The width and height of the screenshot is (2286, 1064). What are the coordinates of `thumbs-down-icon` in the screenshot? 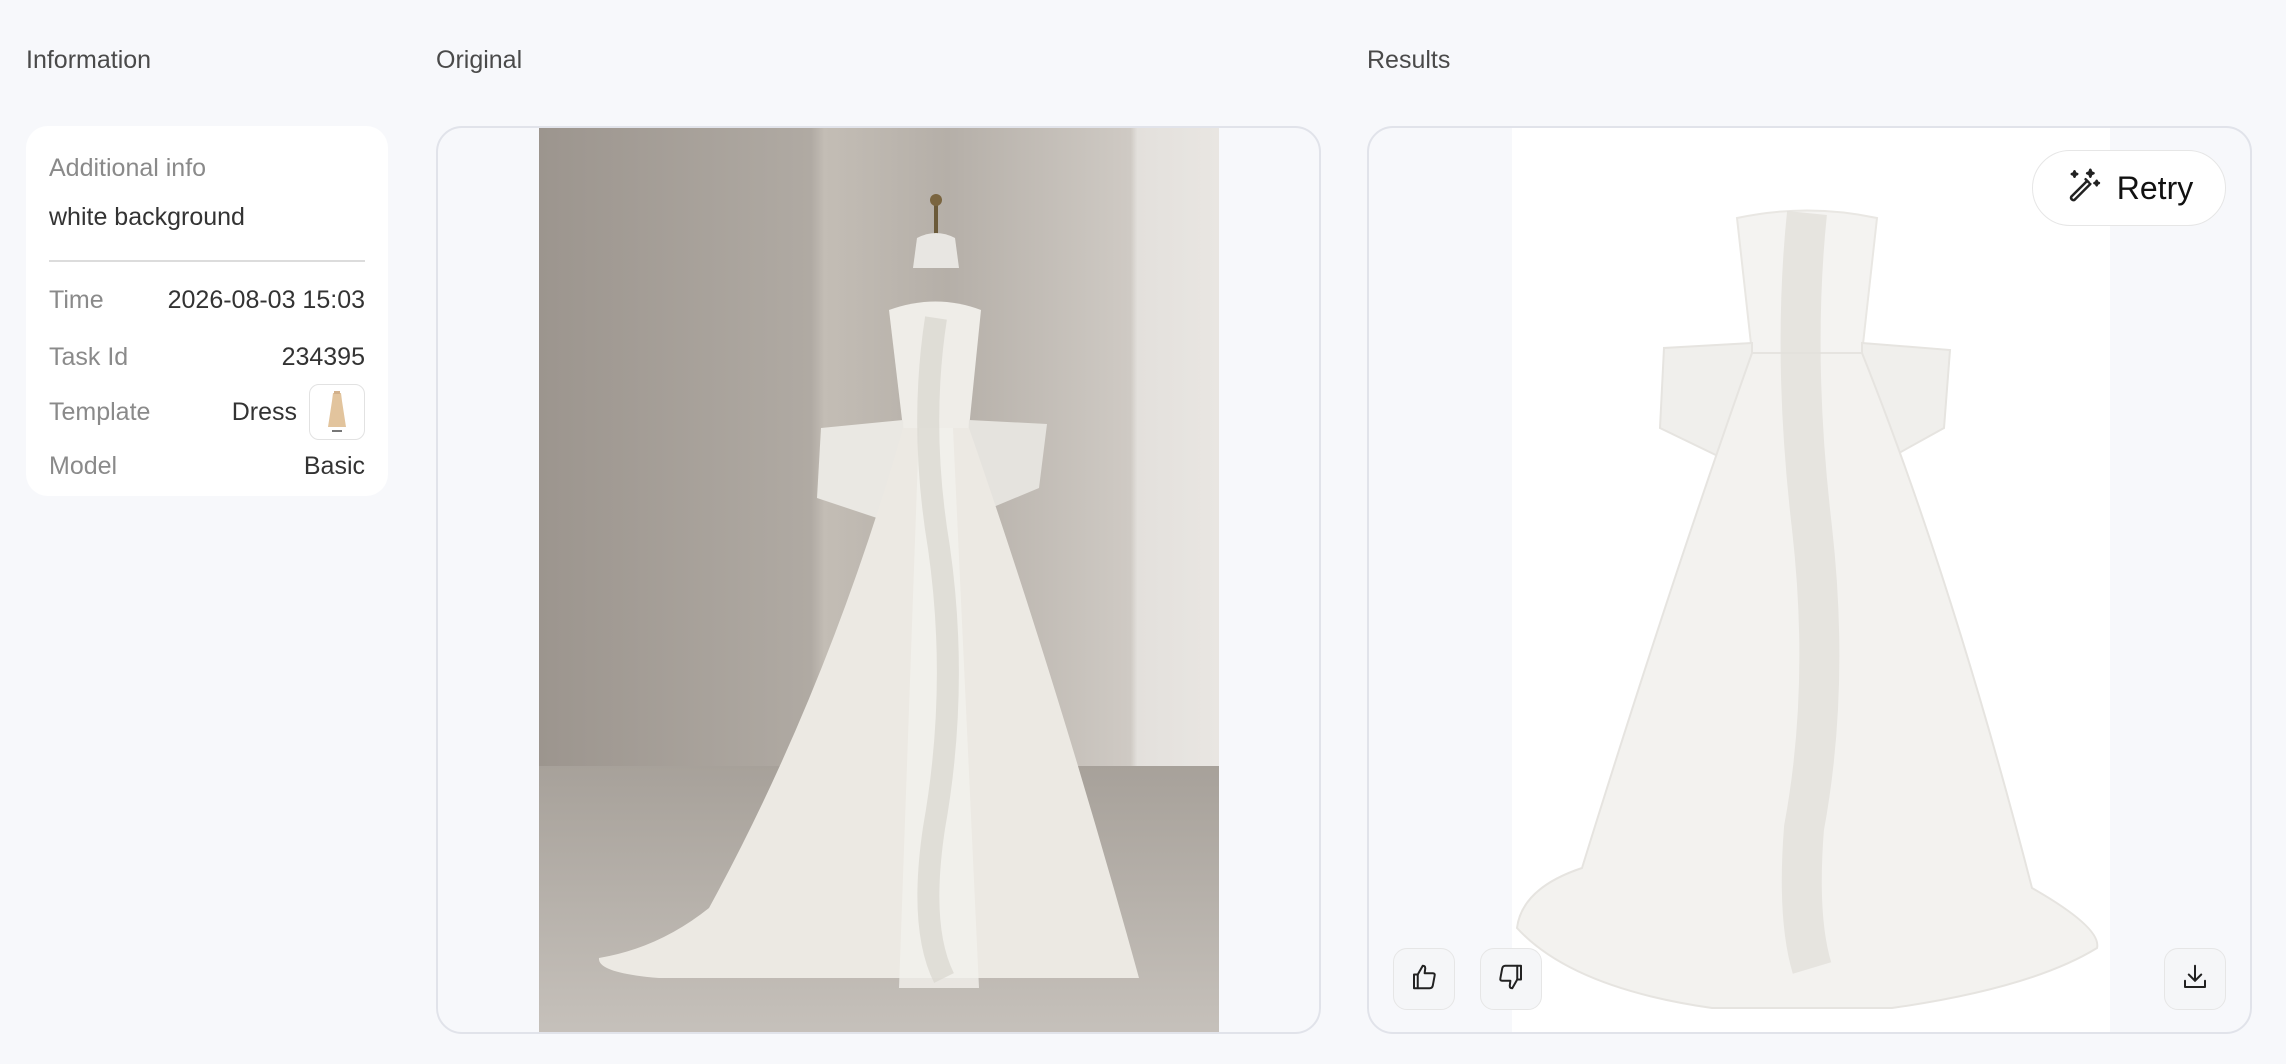 It's located at (1511, 979).